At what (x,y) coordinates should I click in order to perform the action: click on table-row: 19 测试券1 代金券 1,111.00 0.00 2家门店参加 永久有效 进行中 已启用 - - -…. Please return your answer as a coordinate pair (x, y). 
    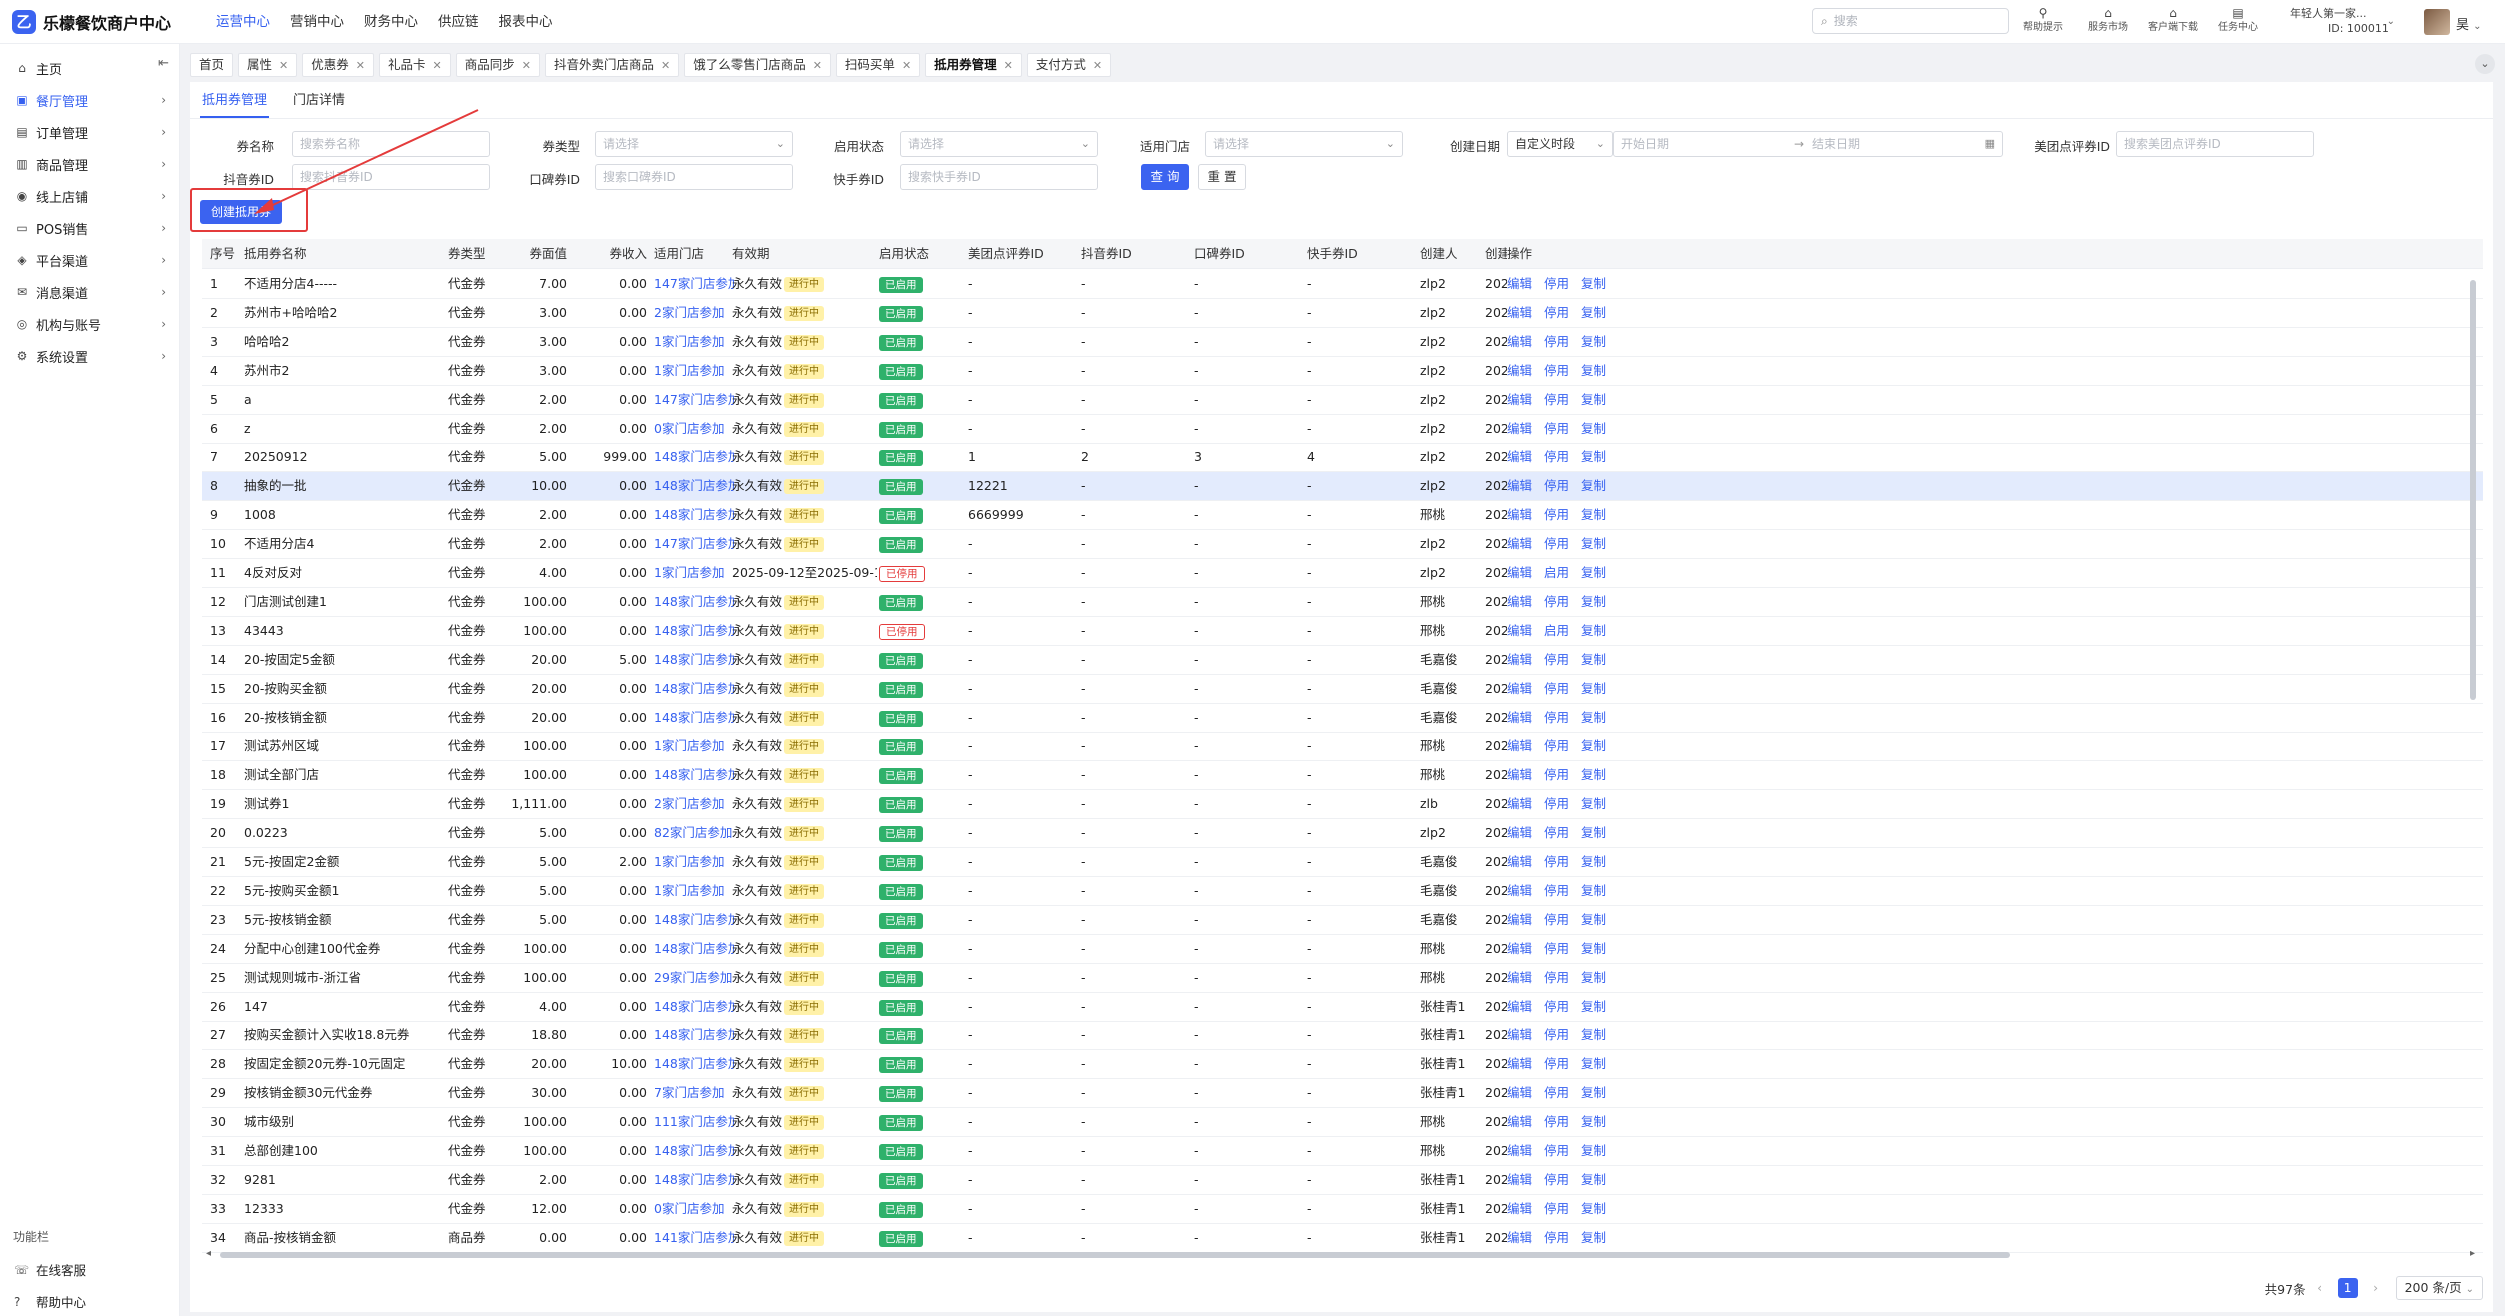
    Looking at the image, I should click on (1342, 805).